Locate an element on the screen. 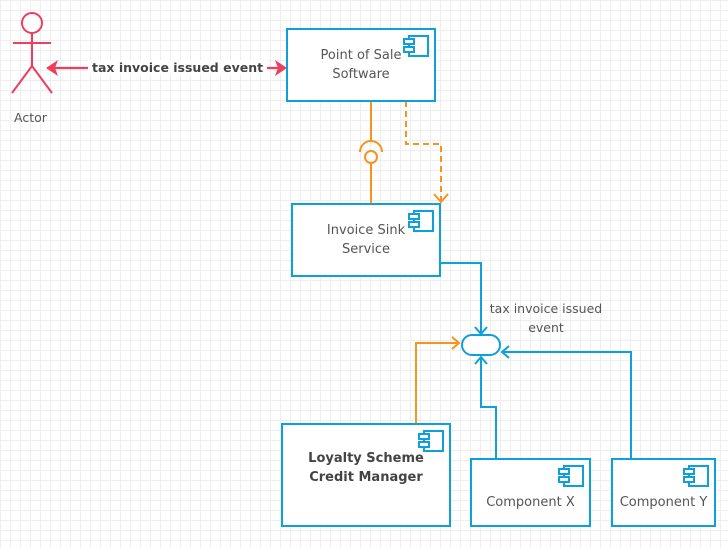 The width and height of the screenshot is (728, 548). component-label: Component Y is located at coordinates (663, 502).